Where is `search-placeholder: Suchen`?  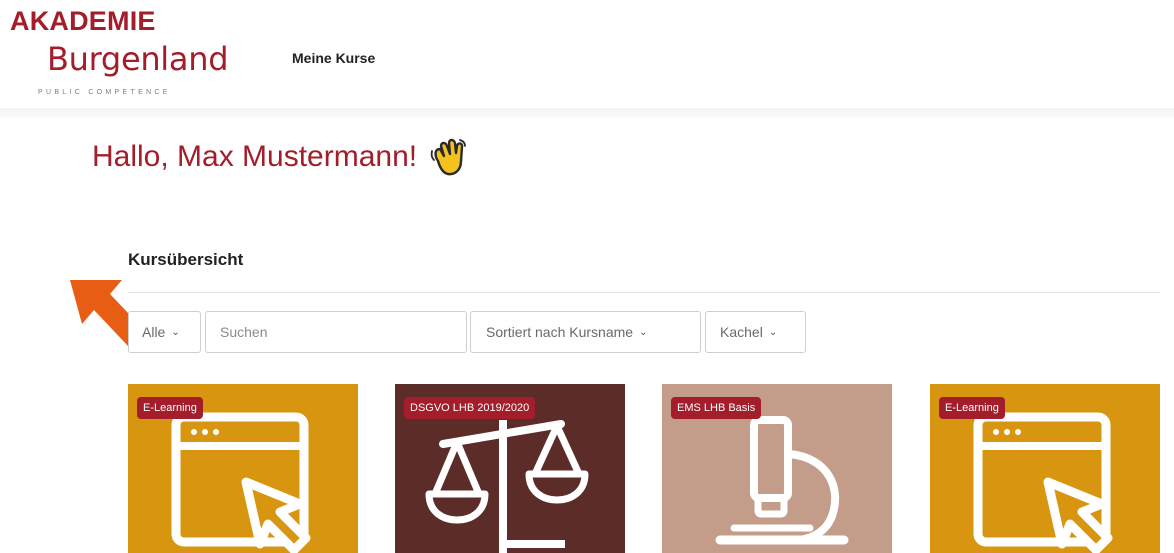 search-placeholder: Suchen is located at coordinates (244, 332).